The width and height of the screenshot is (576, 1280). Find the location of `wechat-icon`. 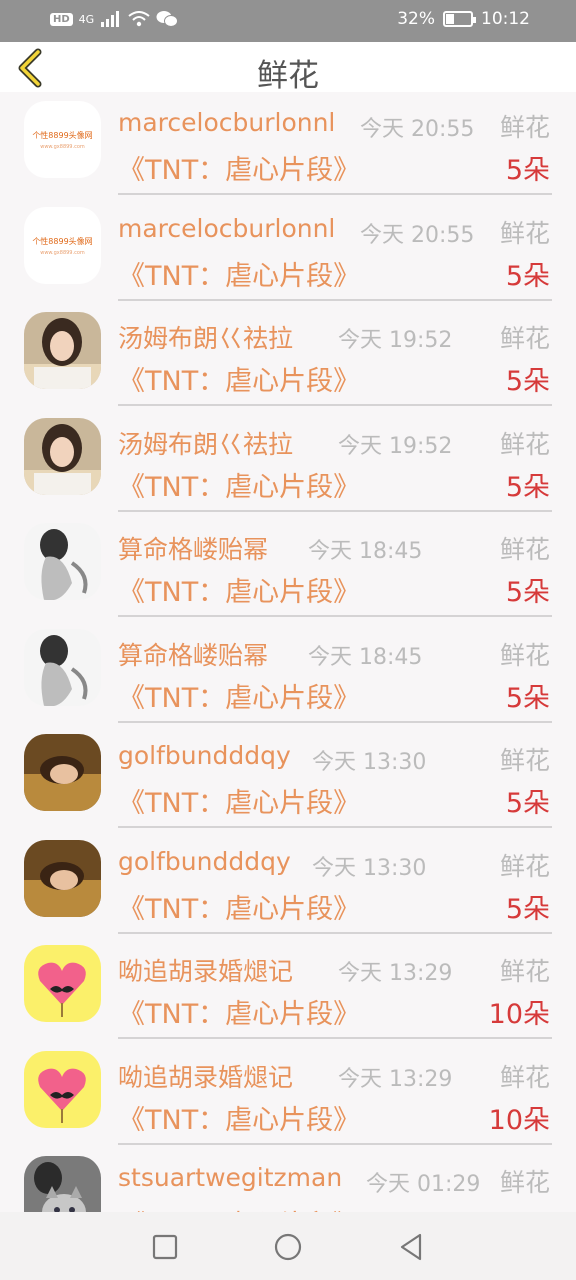

wechat-icon is located at coordinates (167, 19).